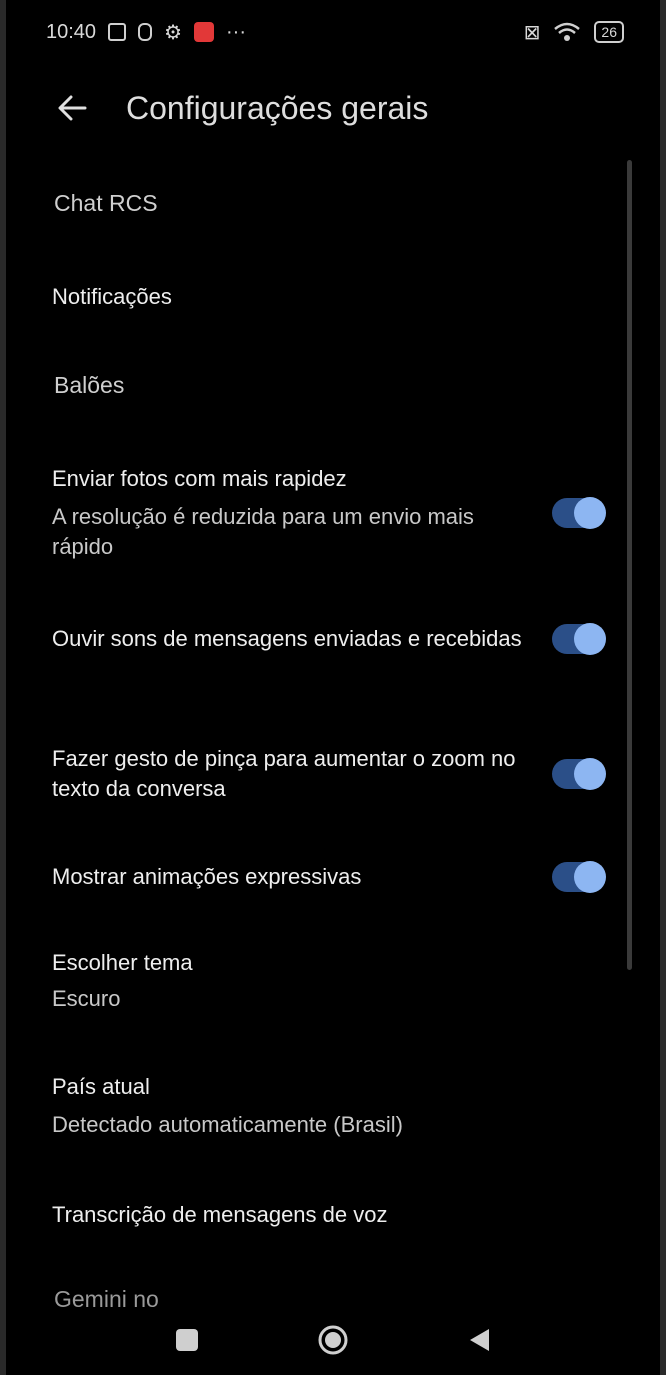 Image resolution: width=666 pixels, height=1375 pixels. What do you see at coordinates (117, 32) in the screenshot?
I see `nfc-icon` at bounding box center [117, 32].